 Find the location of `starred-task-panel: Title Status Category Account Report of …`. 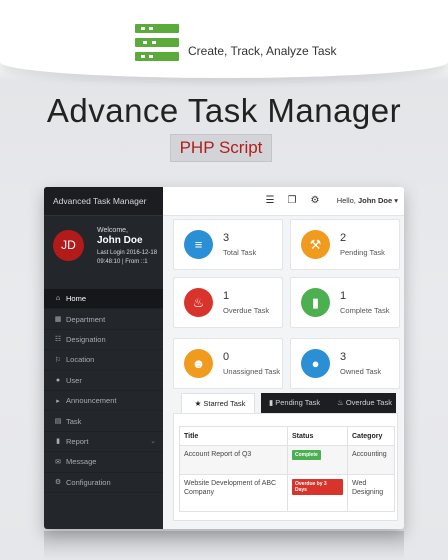

starred-task-panel: Title Status Category Account Report of … is located at coordinates (285, 467).